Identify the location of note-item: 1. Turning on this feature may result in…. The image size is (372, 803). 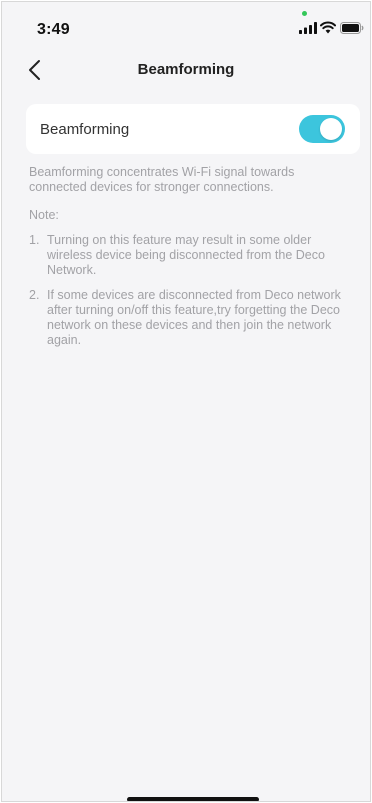
(189, 255).